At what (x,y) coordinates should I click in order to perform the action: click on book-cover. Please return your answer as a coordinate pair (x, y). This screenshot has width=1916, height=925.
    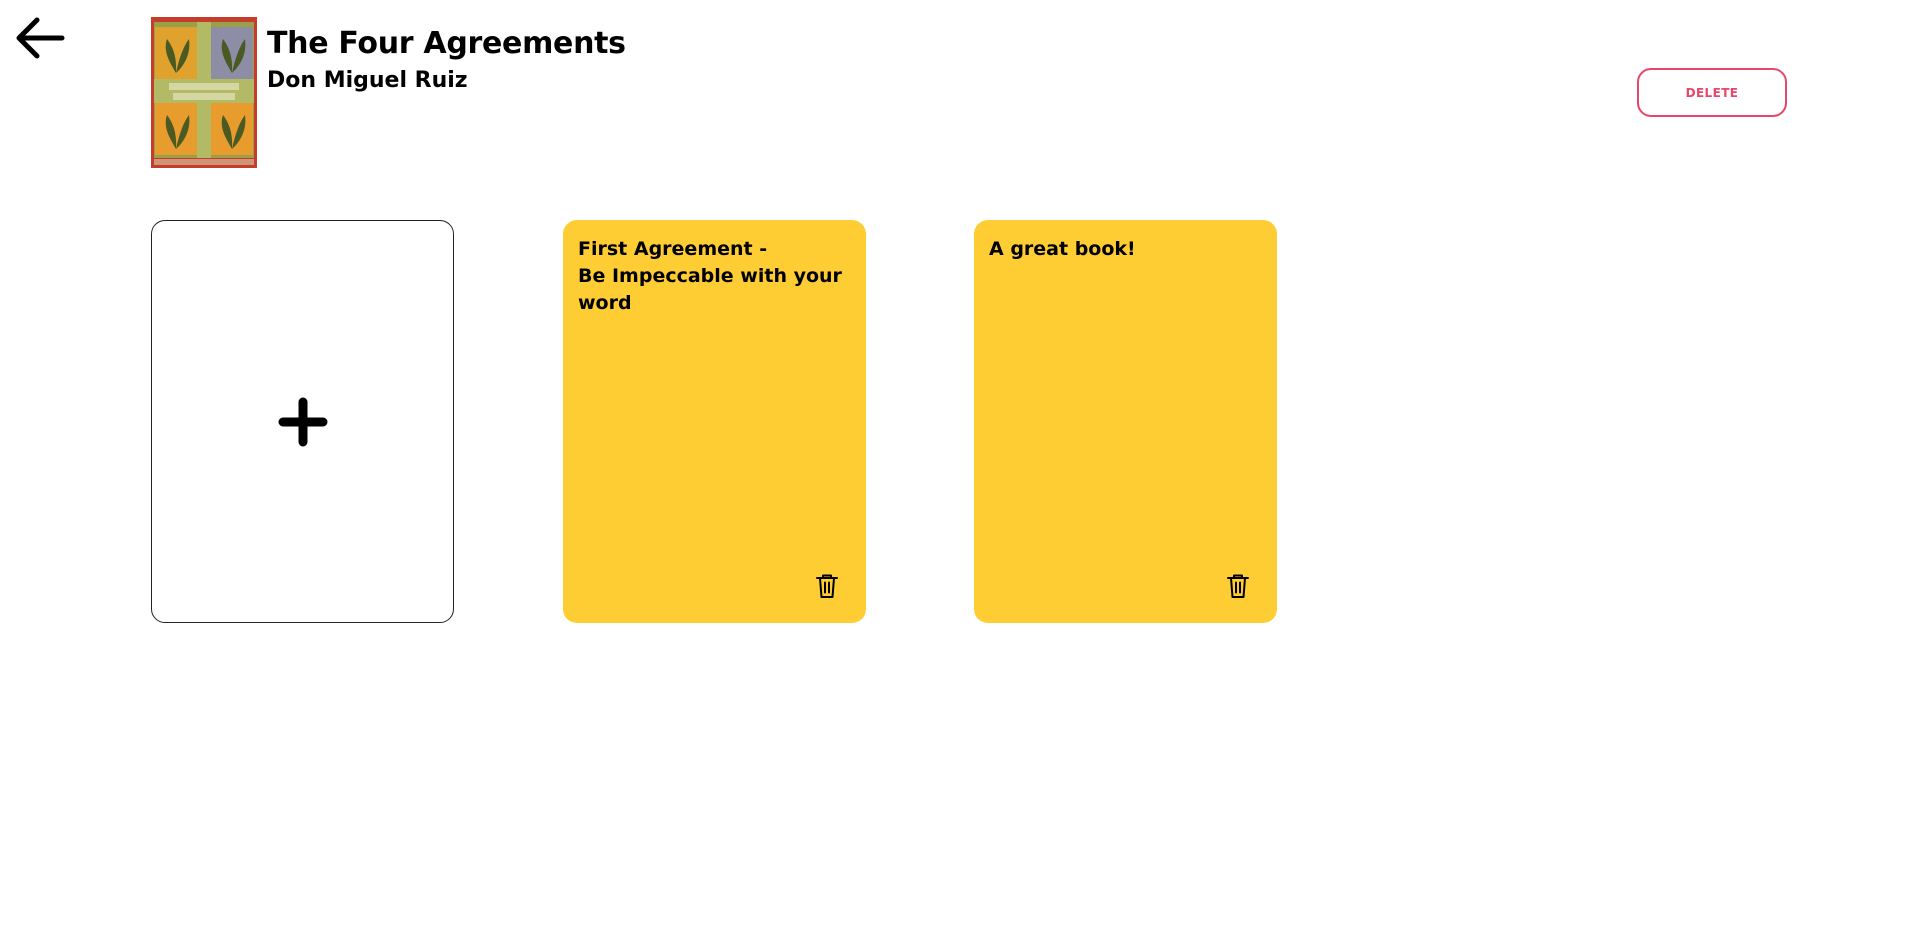
    Looking at the image, I should click on (204, 92).